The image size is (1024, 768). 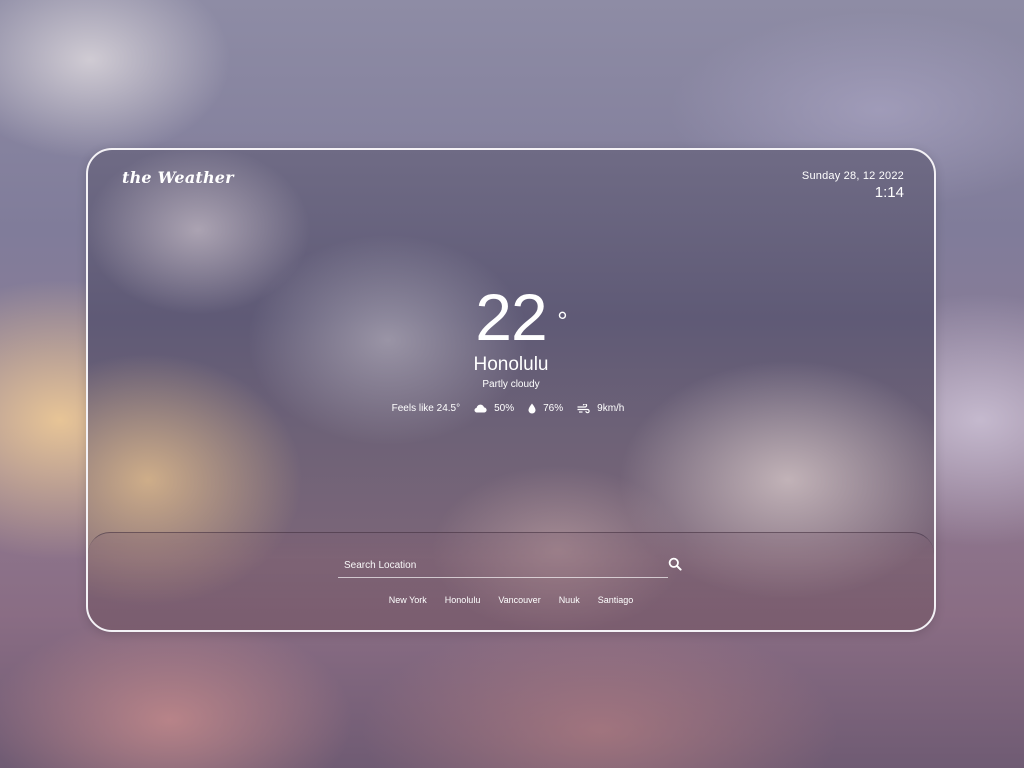 I want to click on city-link-nuuk: Nuuk, so click(x=569, y=600).